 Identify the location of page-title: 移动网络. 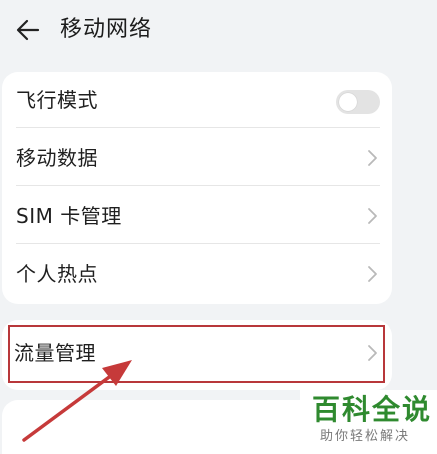
(106, 29).